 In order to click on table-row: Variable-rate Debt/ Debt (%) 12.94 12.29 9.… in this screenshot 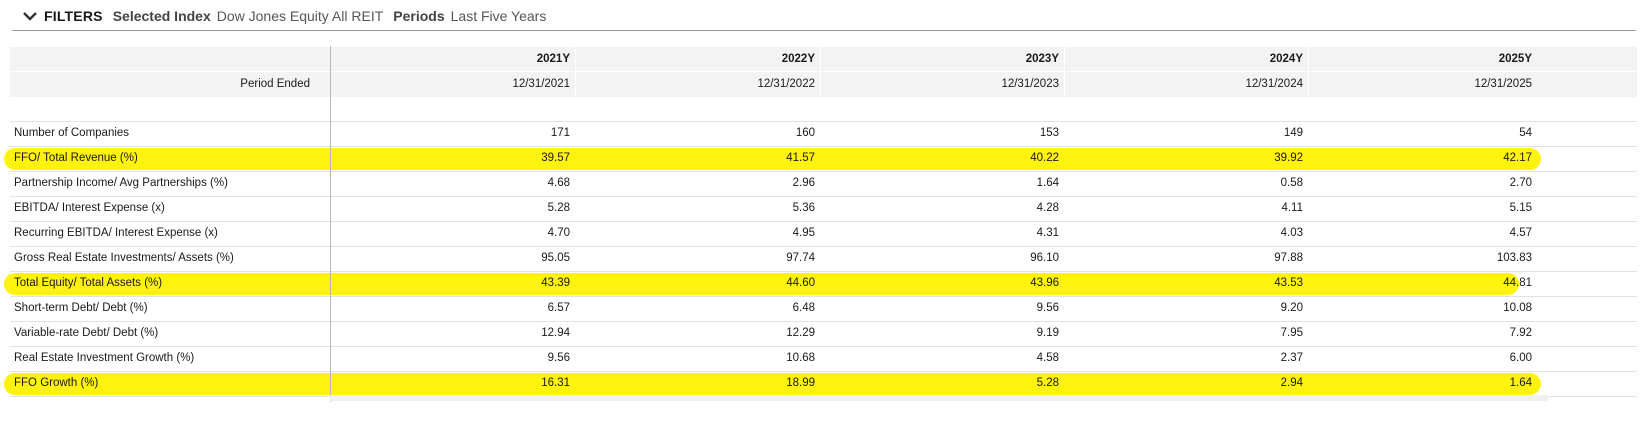, I will do `click(823, 334)`.